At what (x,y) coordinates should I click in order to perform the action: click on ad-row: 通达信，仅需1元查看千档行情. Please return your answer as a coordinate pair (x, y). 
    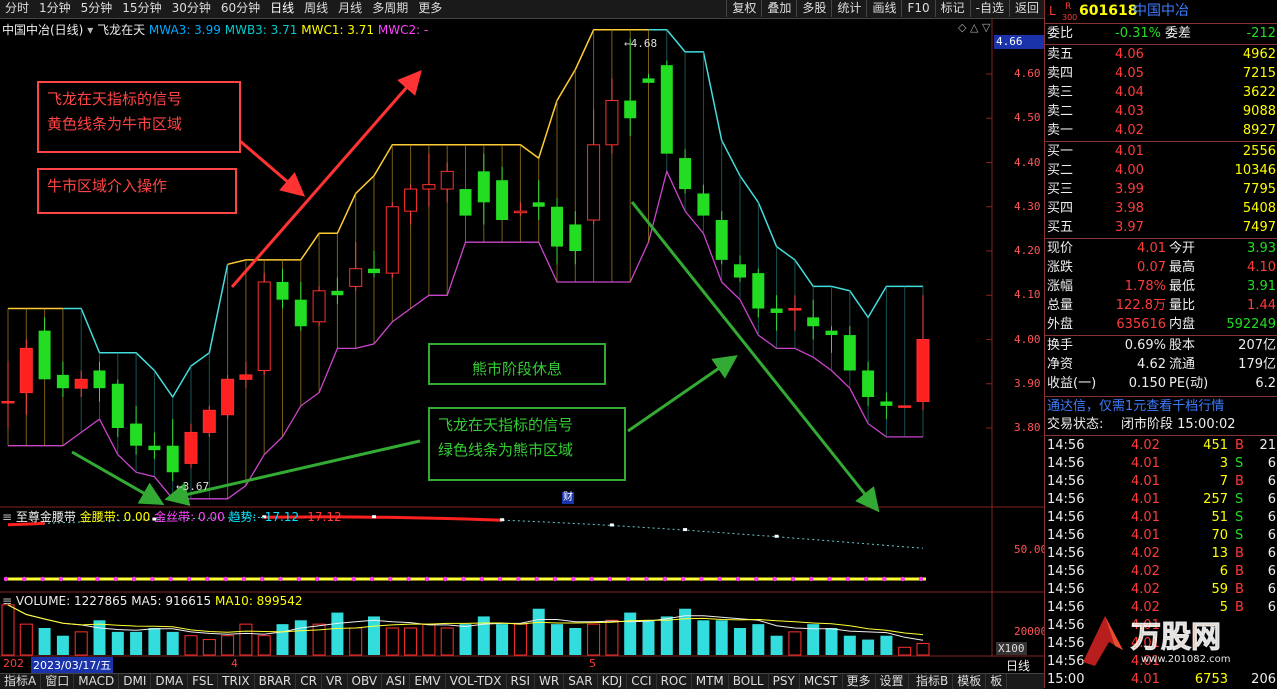
    Looking at the image, I should click on (1161, 407).